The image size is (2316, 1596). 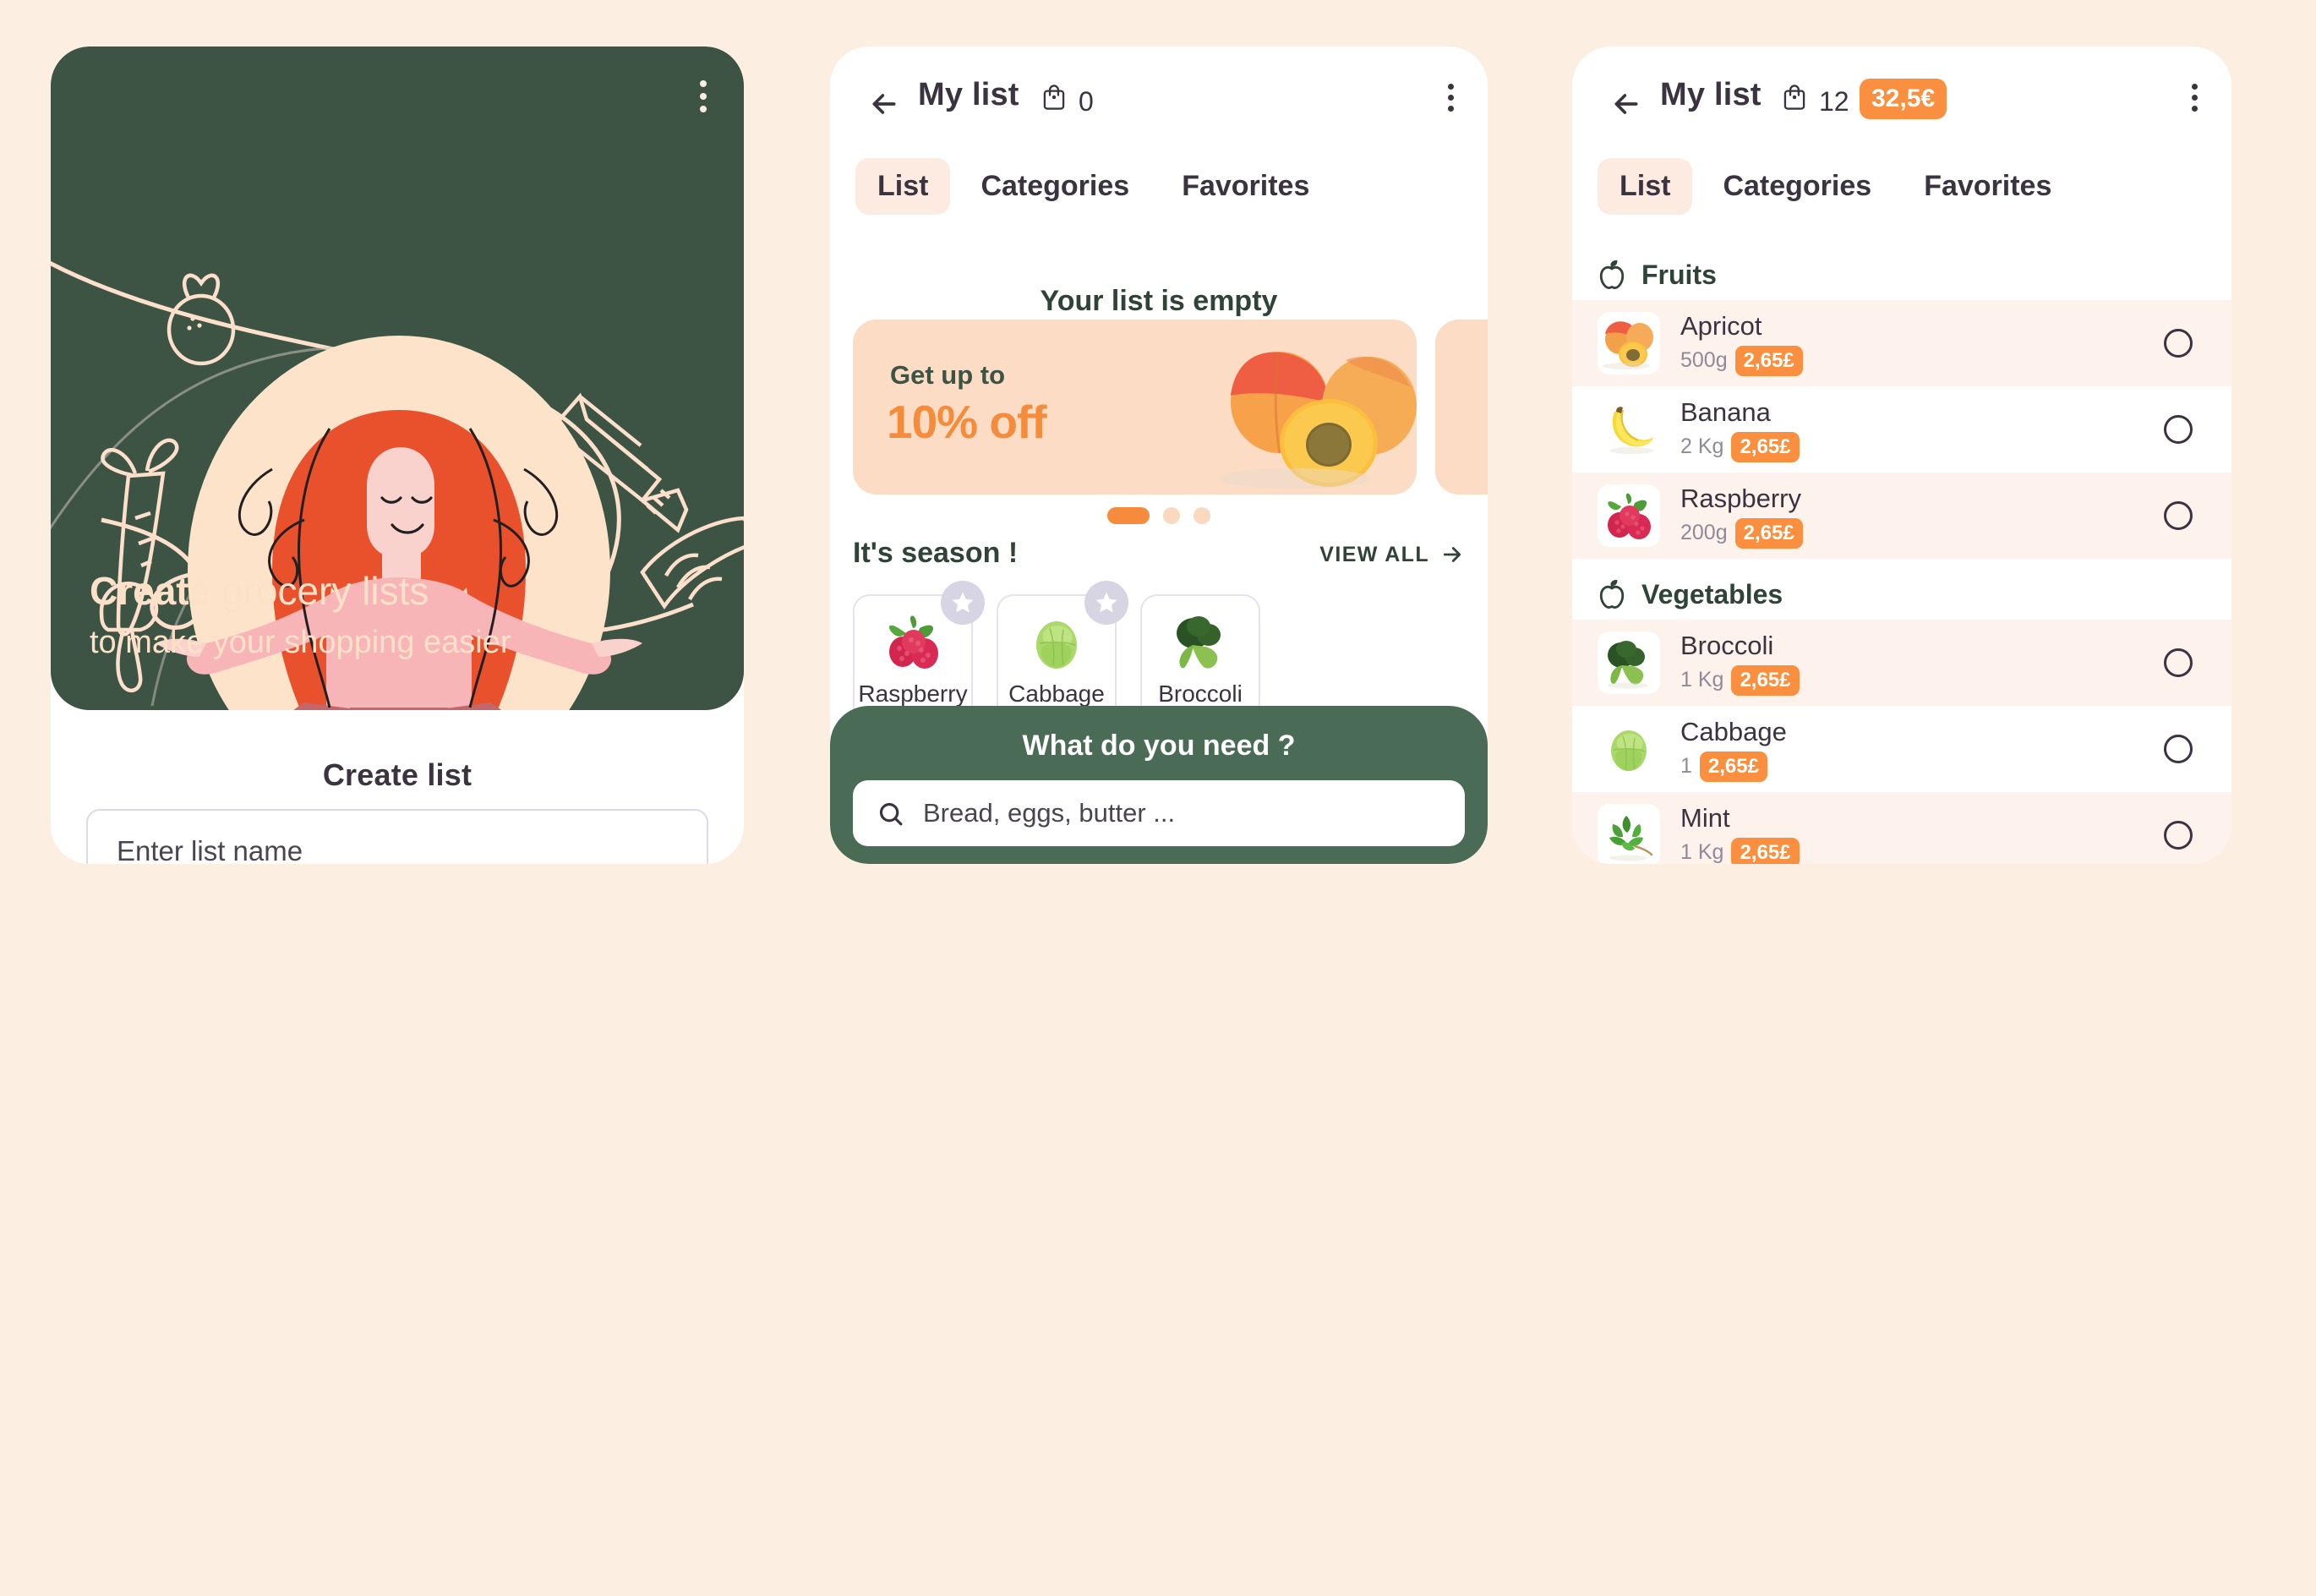 I want to click on season-card-raspberry: Raspberry, so click(x=919, y=652).